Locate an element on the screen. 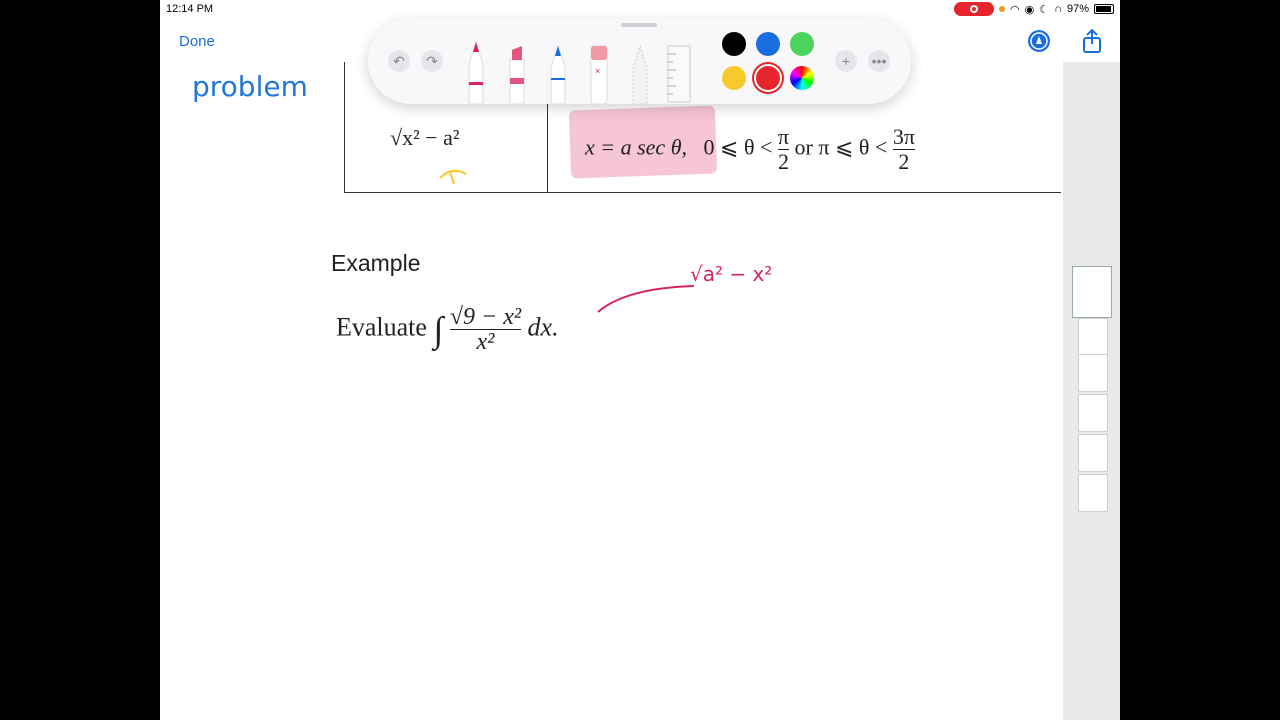  battery-percent: 97% is located at coordinates (1077, 9).